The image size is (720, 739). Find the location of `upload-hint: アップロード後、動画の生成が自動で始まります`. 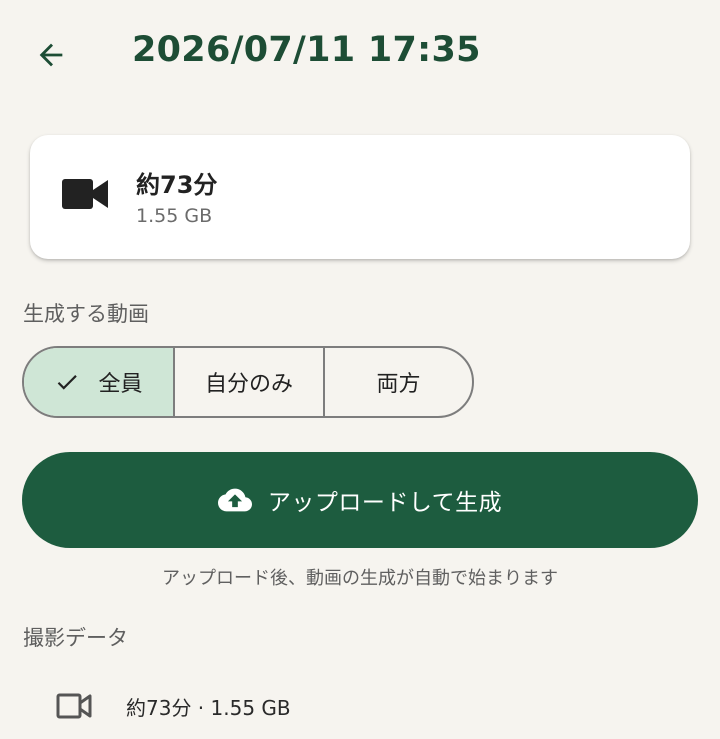

upload-hint: アップロード後、動画の生成が自動で始まります is located at coordinates (360, 578).